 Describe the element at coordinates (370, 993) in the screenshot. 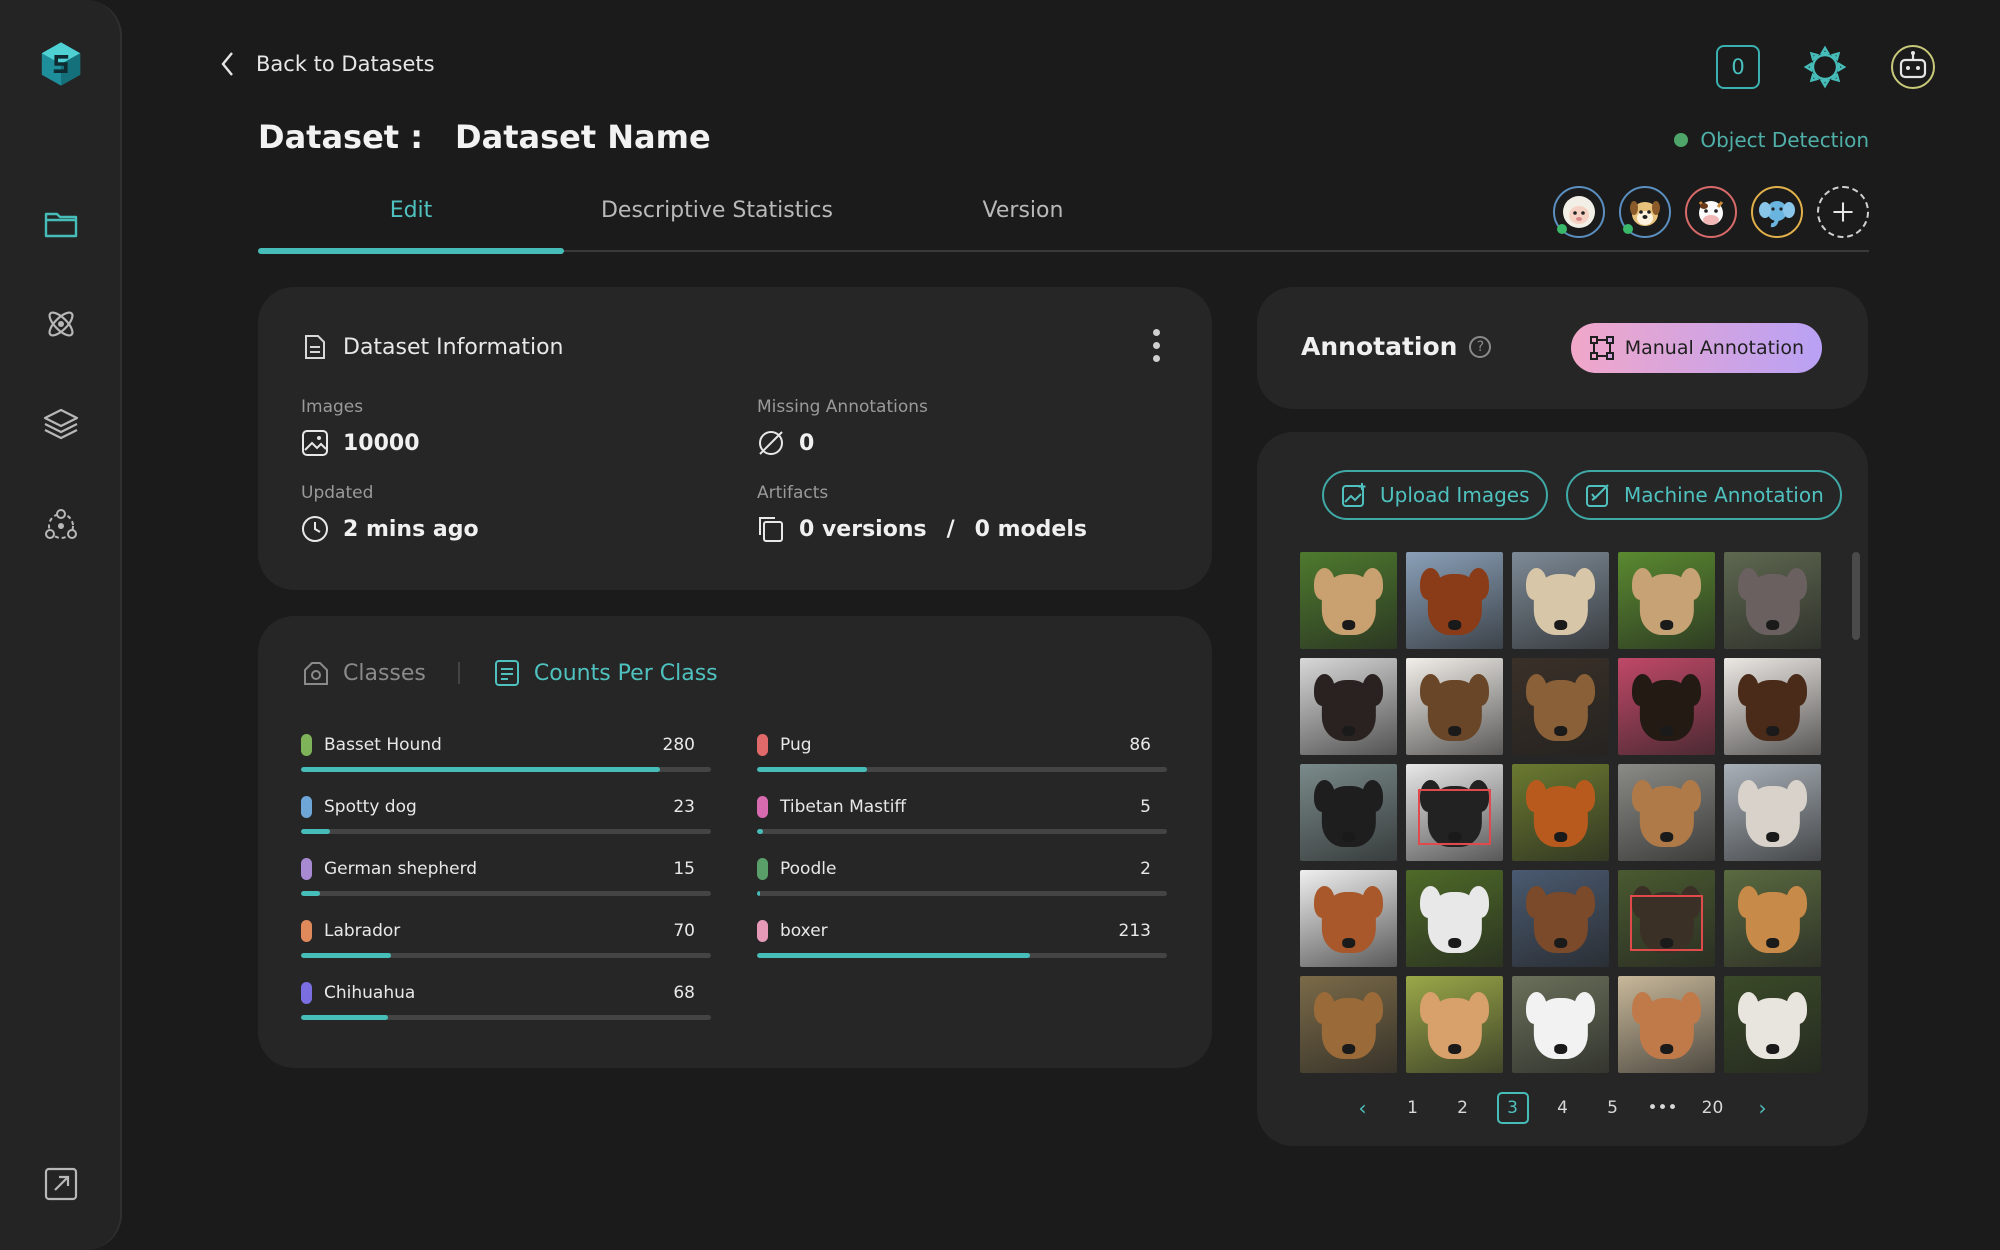

I see `class-name: Chihuahua` at that location.